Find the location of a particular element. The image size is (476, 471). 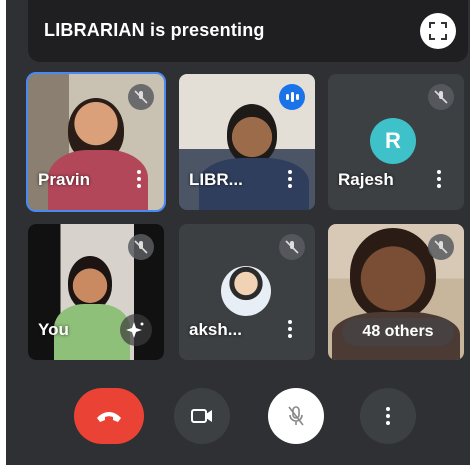

participant-tile-others: 48 others is located at coordinates (396, 292).